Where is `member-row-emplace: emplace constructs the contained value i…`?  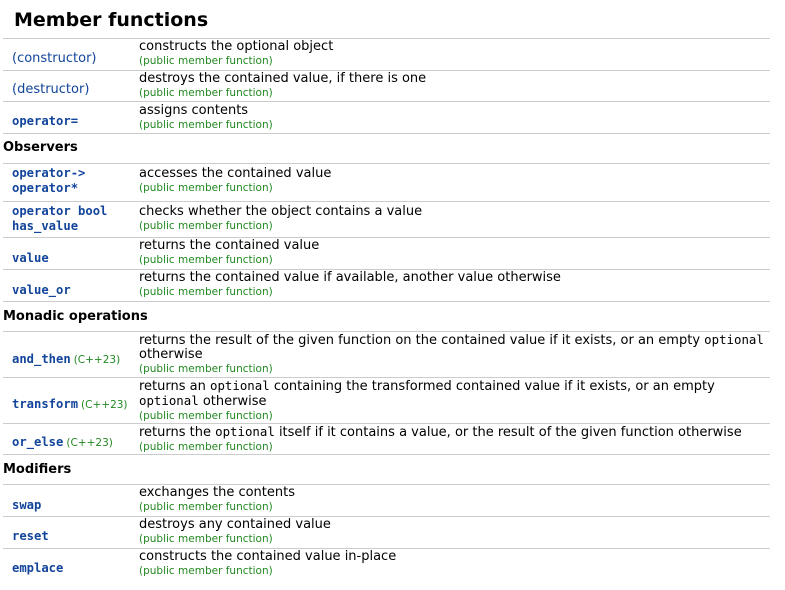
member-row-emplace: emplace constructs the contained value i… is located at coordinates (386, 565).